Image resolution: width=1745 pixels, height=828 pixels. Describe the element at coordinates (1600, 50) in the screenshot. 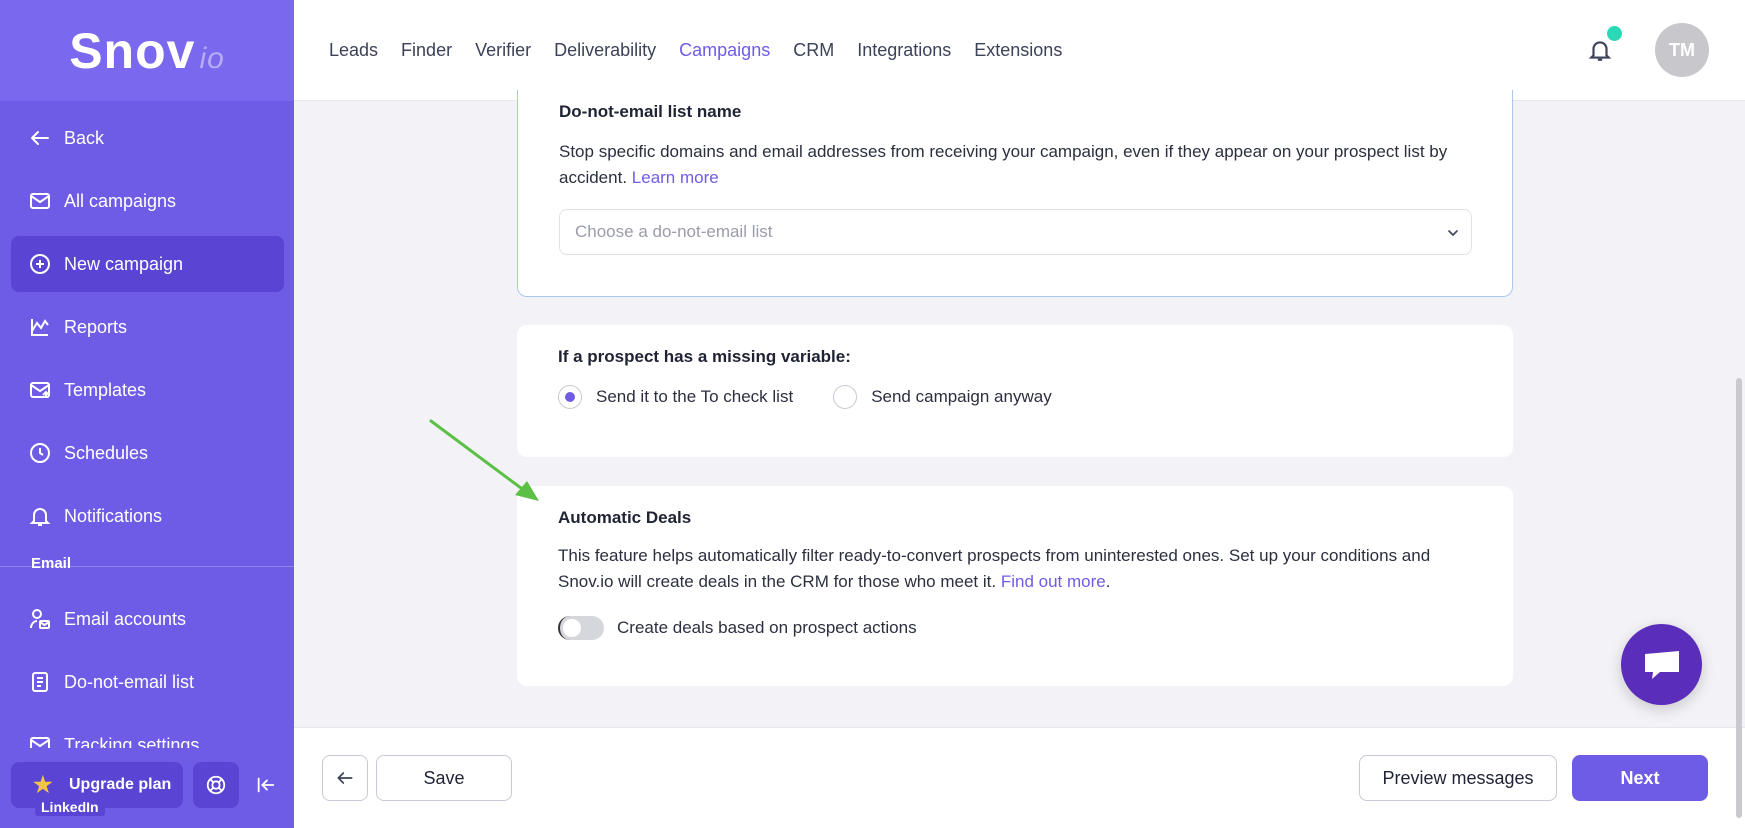

I see `notifications-bell-icon` at that location.